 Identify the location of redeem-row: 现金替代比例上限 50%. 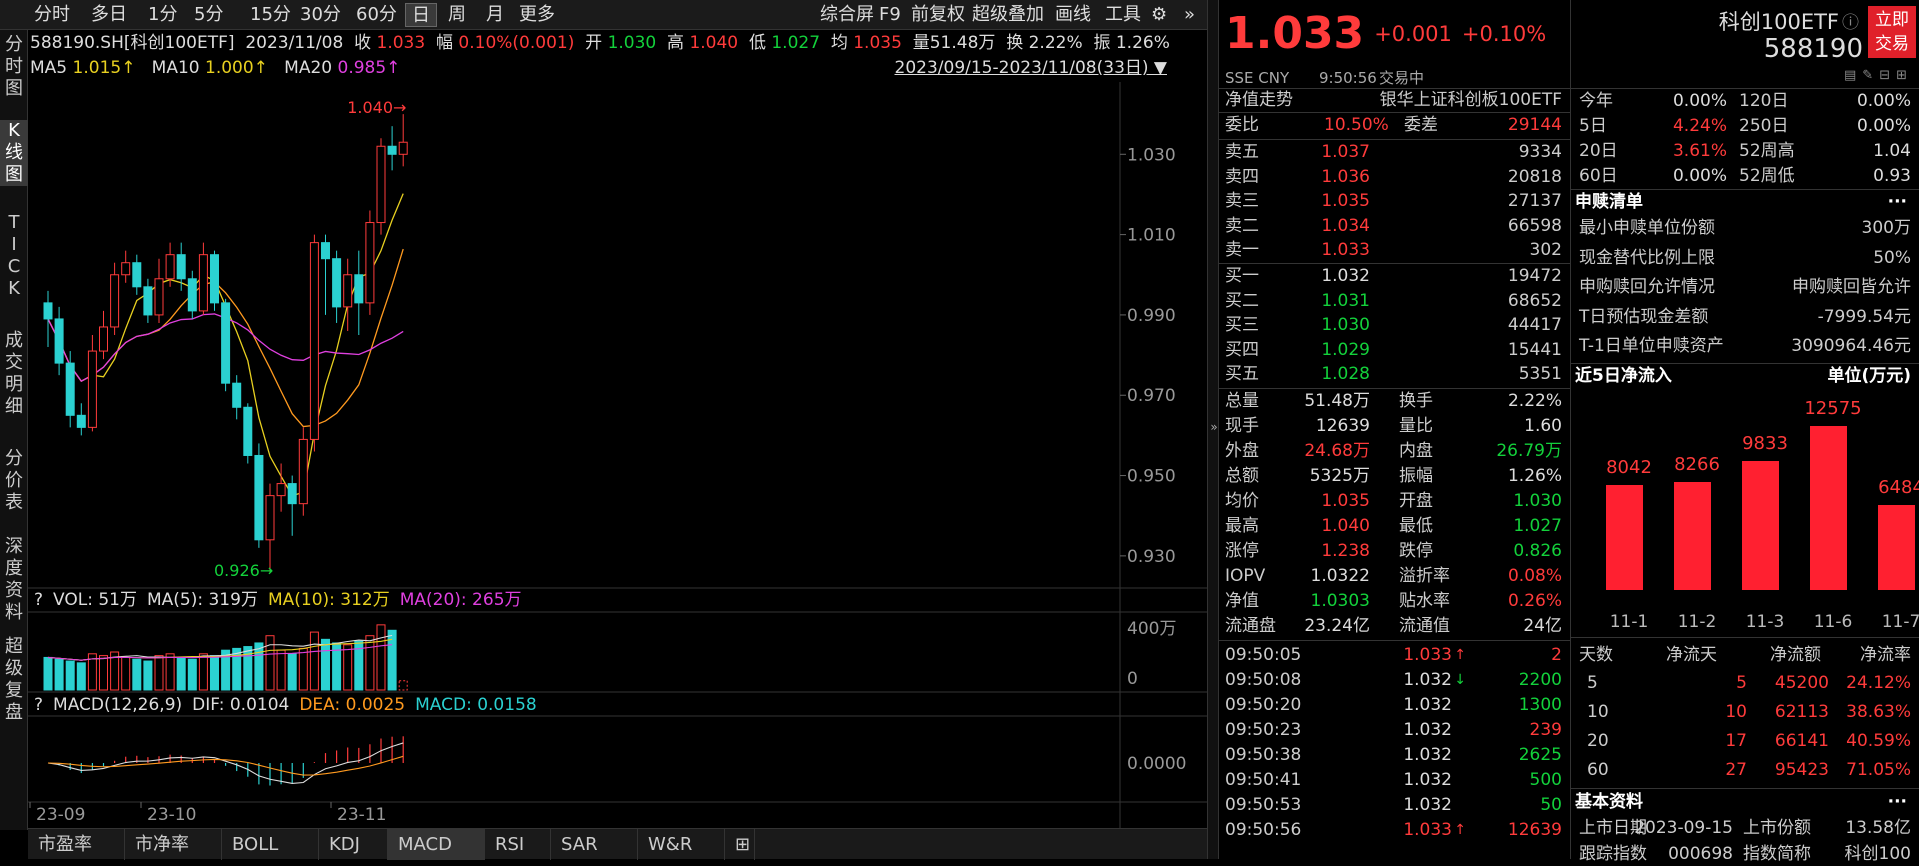
(1745, 258).